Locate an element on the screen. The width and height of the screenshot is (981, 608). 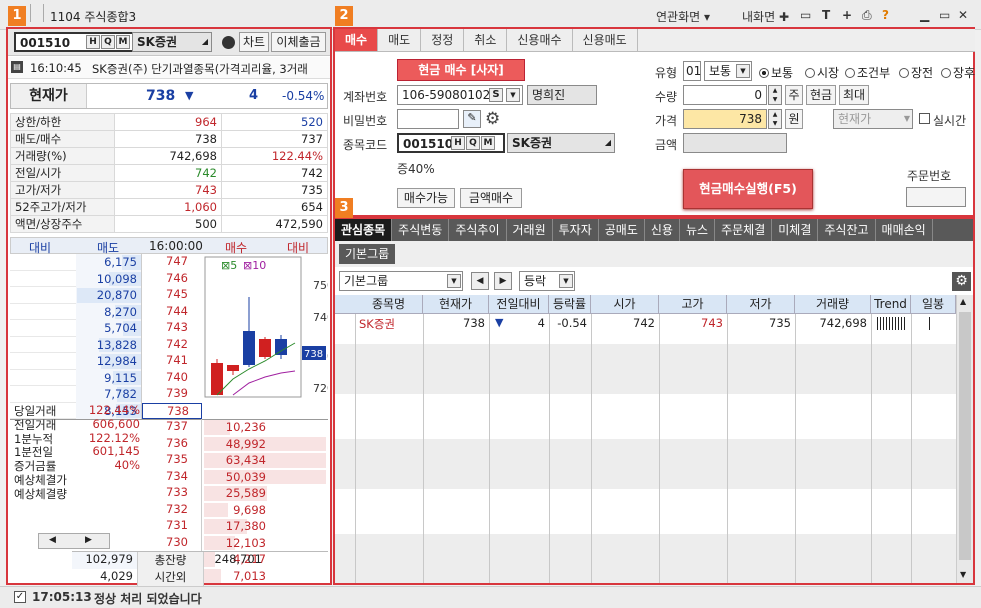
qty-shares-button: 주 is located at coordinates (794, 95).